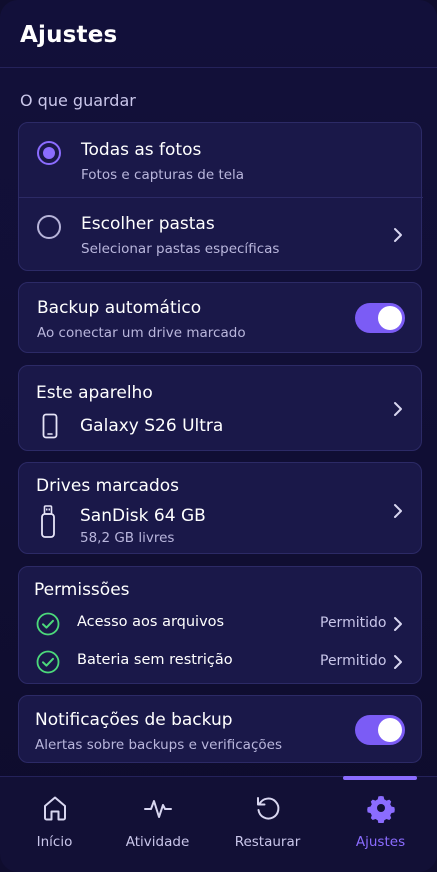 This screenshot has height=872, width=437. What do you see at coordinates (267, 808) in the screenshot?
I see `restore-icon` at bounding box center [267, 808].